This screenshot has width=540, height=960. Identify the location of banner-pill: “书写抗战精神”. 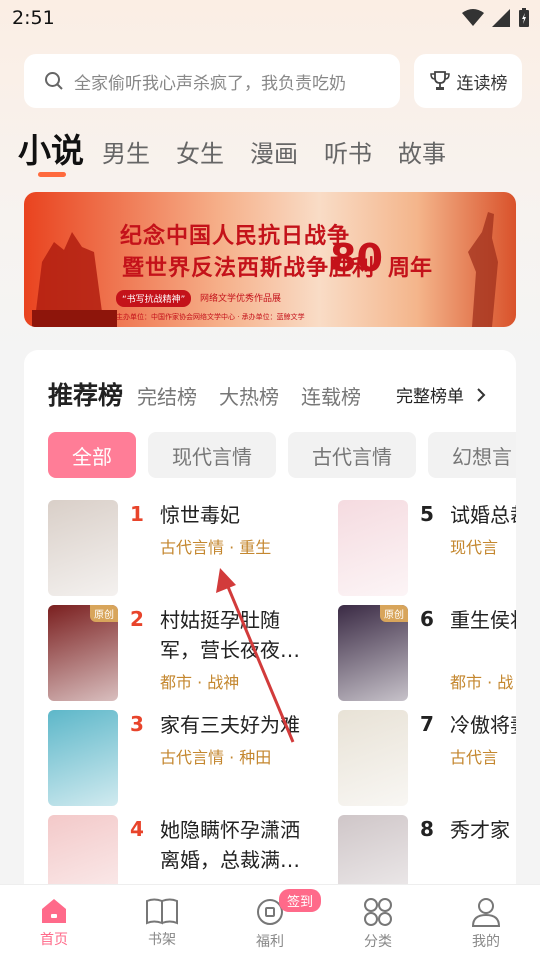
(154, 298).